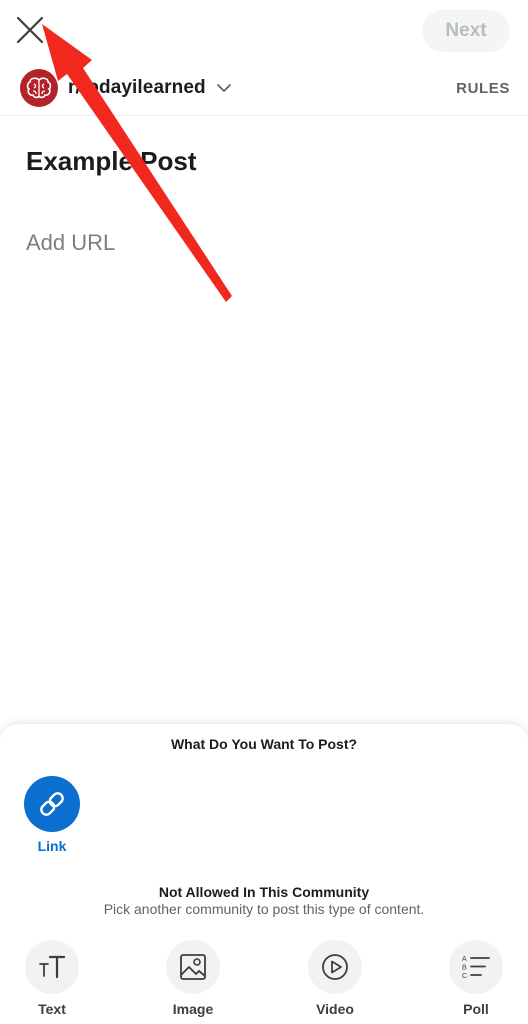 This screenshot has width=528, height=1024. What do you see at coordinates (335, 1009) in the screenshot?
I see `video-label: Video` at bounding box center [335, 1009].